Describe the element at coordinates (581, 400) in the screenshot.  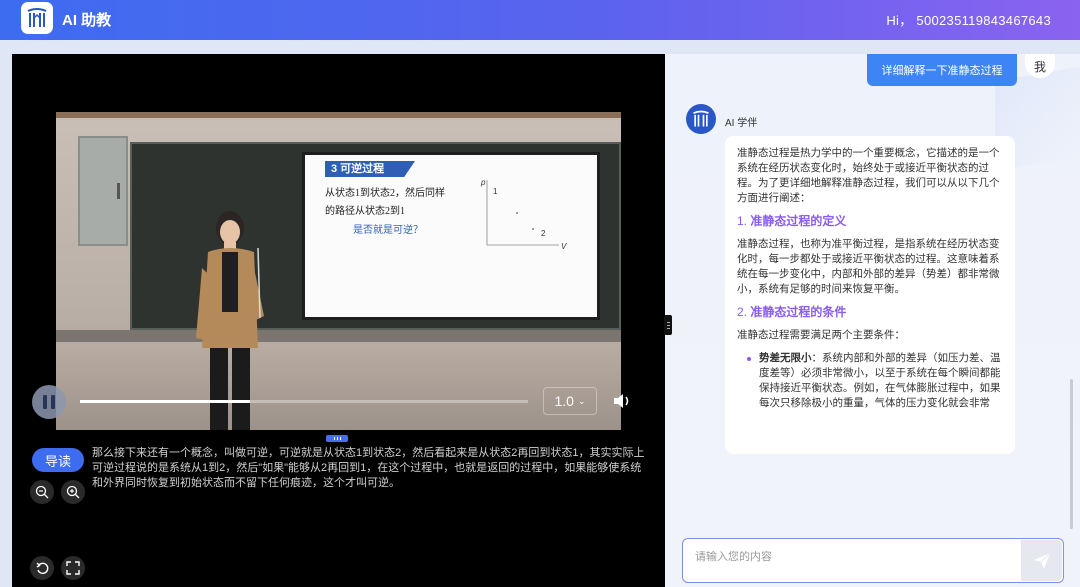
I see `chevron-down-icon: ⌄` at that location.